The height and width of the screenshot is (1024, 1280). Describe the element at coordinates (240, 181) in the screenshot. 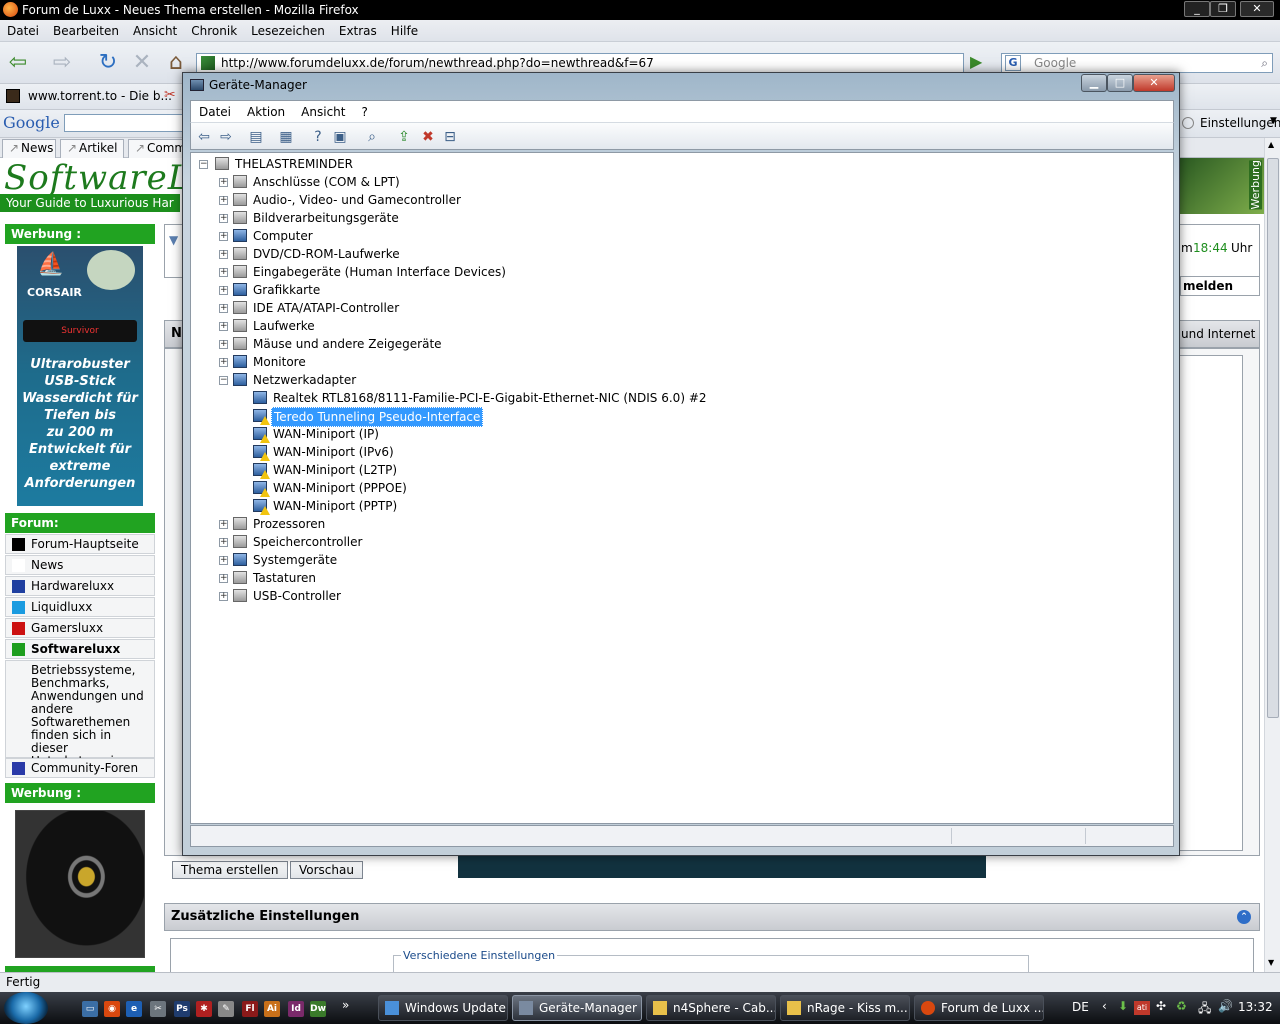

I see `port-icon` at that location.